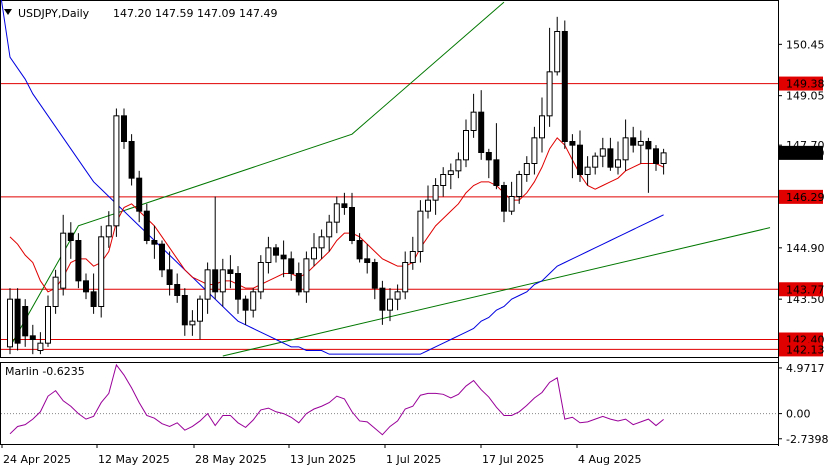 This screenshot has height=470, width=837. Describe the element at coordinates (231, 459) in the screenshot. I see `time-tick-label: 28 May 2025` at that location.